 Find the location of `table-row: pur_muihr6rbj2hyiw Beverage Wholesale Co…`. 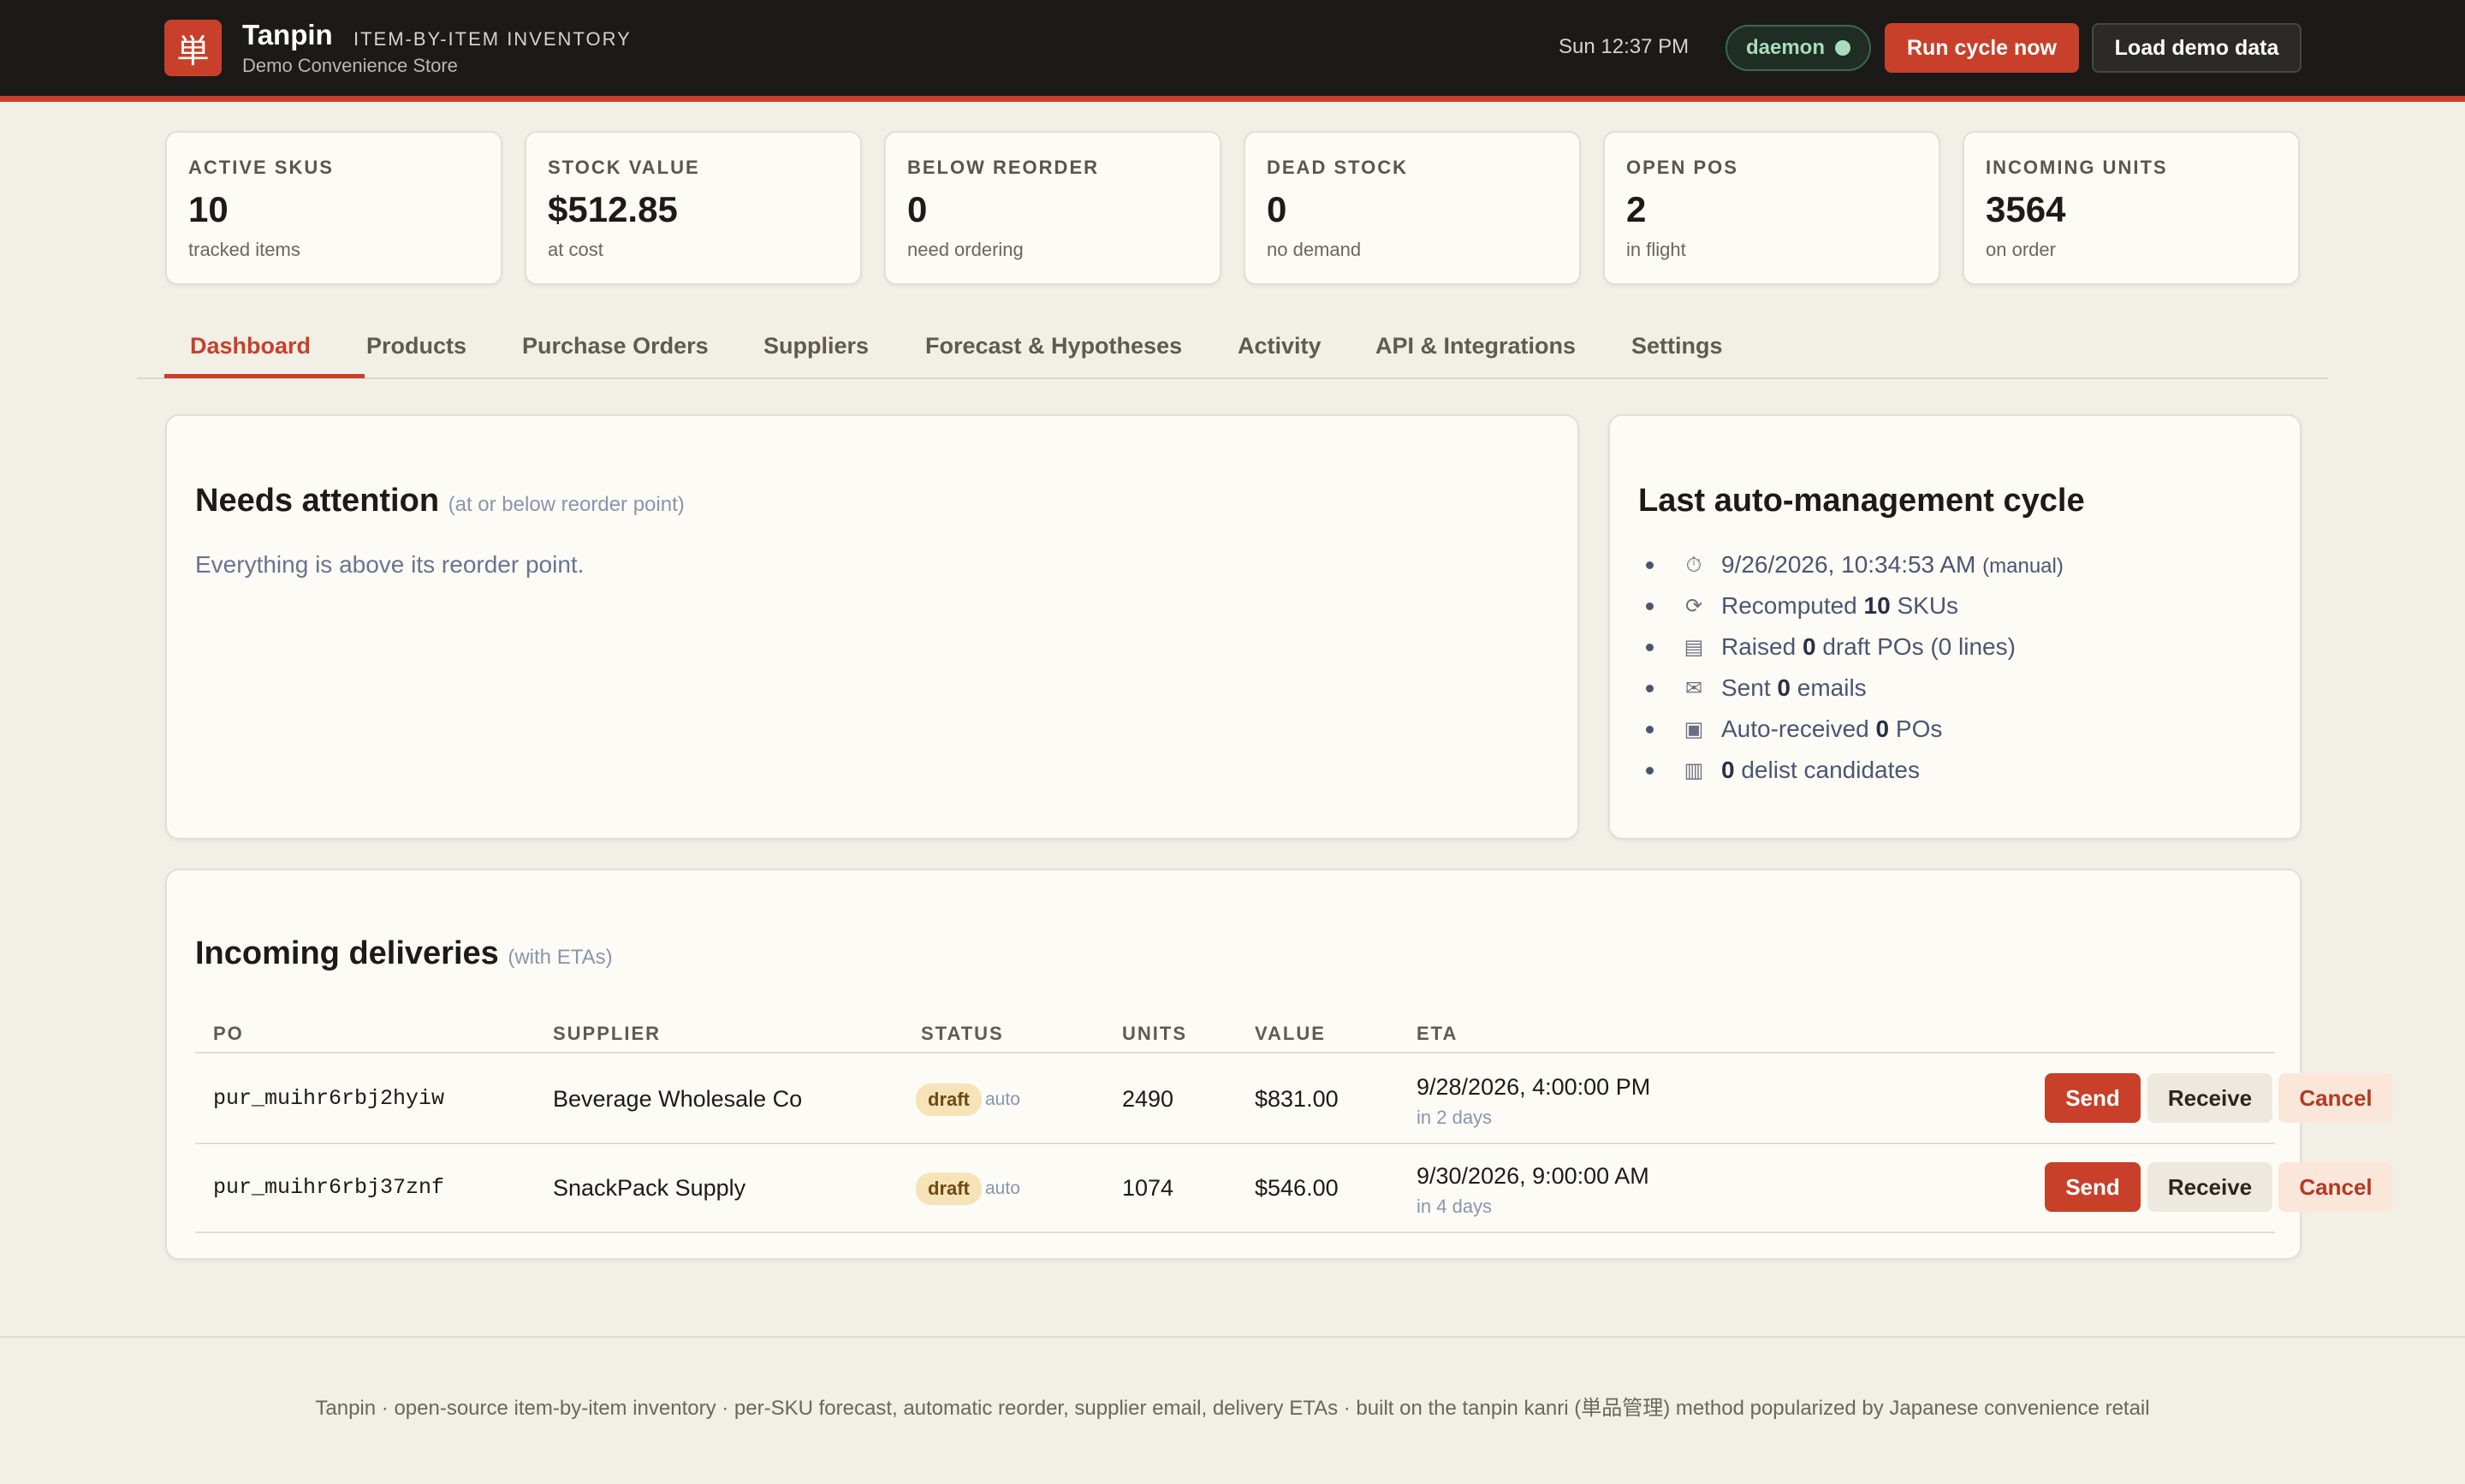

table-row: pur_muihr6rbj2hyiw Beverage Wholesale Co… is located at coordinates (1294, 1098).